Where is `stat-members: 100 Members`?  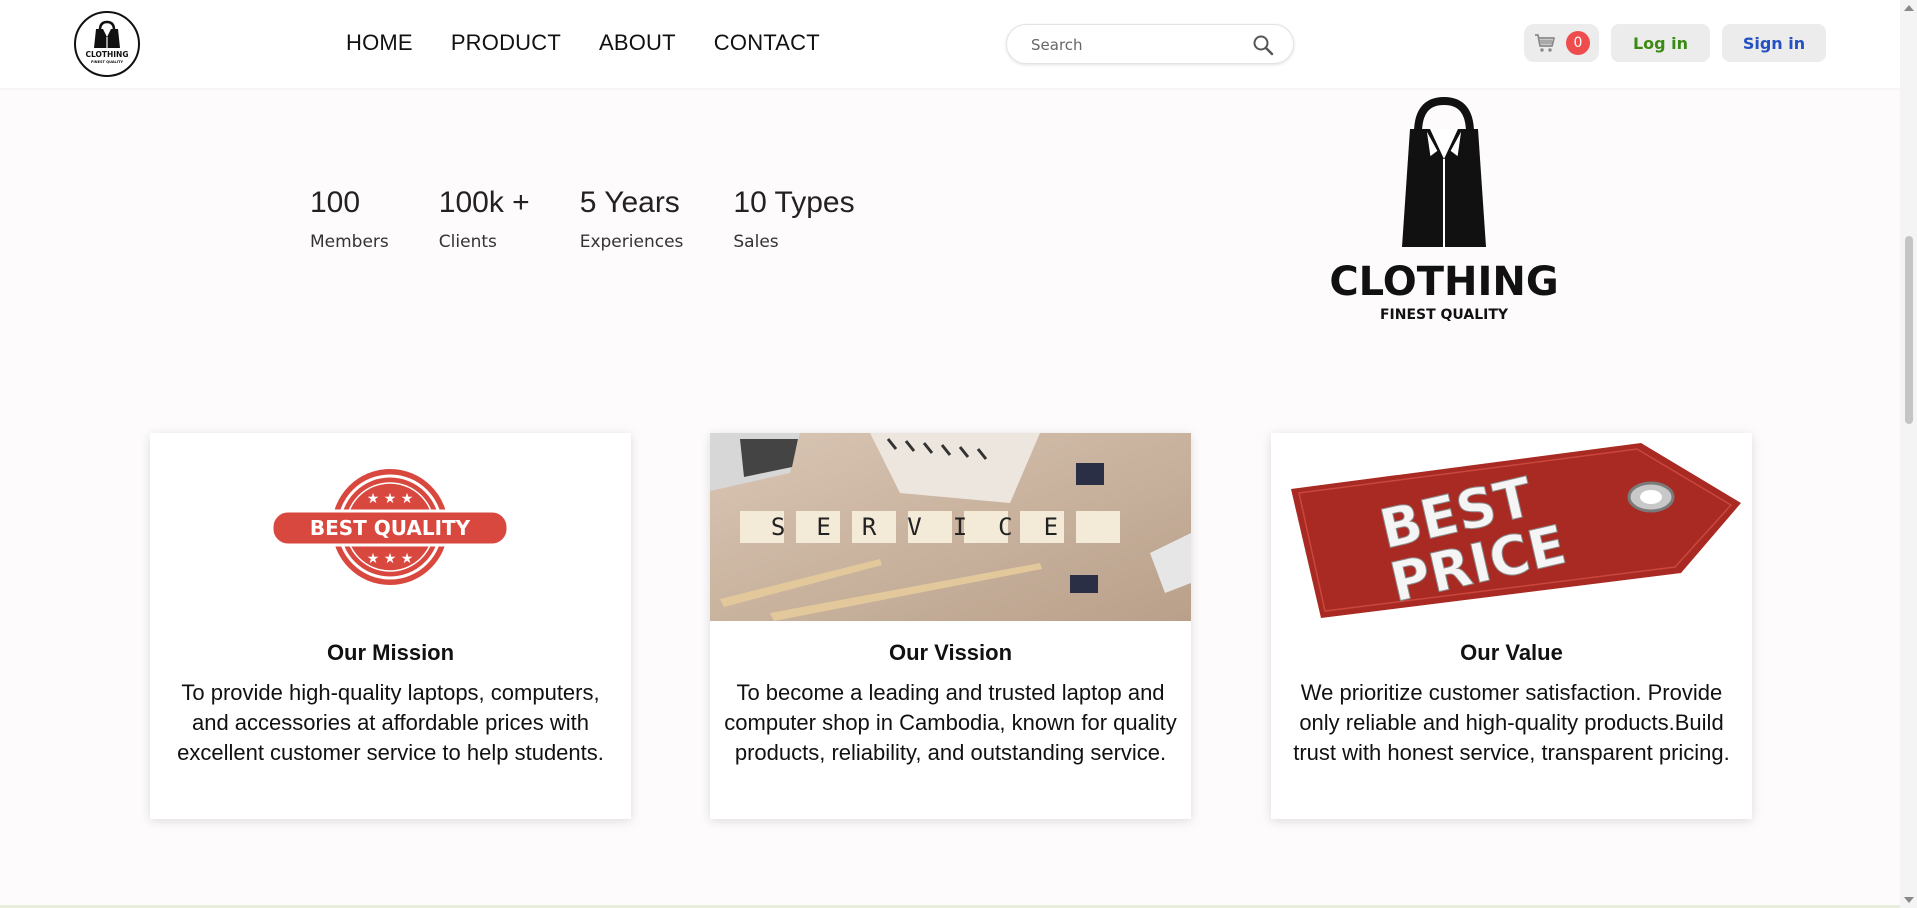 stat-members: 100 Members is located at coordinates (349, 219).